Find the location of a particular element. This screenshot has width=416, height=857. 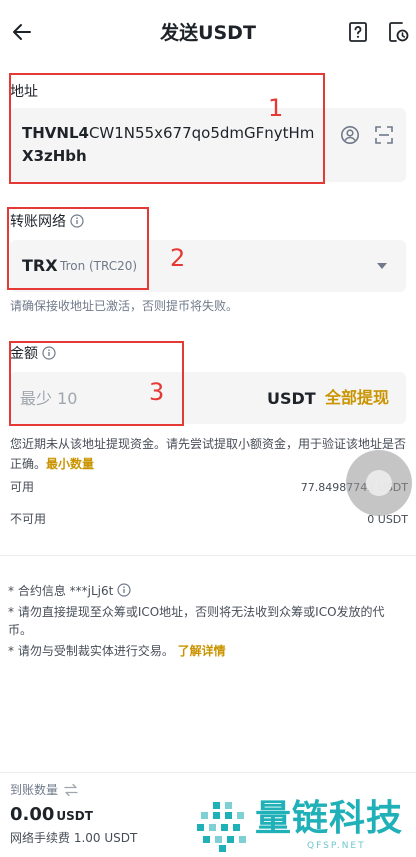

scan-icon is located at coordinates (384, 135).